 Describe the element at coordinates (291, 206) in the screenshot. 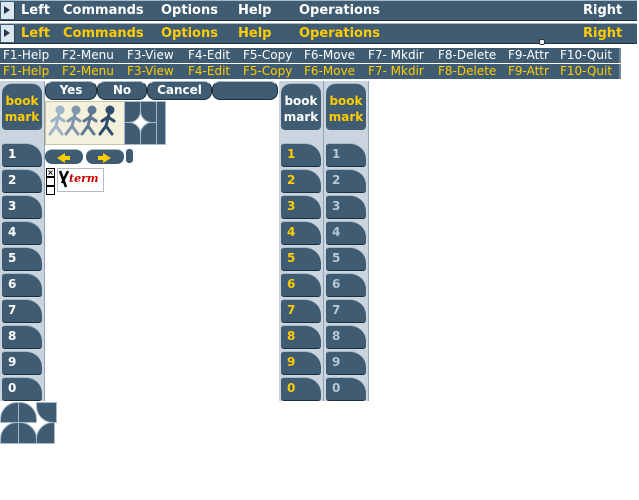

I see `bookmark-key-label: 3` at that location.